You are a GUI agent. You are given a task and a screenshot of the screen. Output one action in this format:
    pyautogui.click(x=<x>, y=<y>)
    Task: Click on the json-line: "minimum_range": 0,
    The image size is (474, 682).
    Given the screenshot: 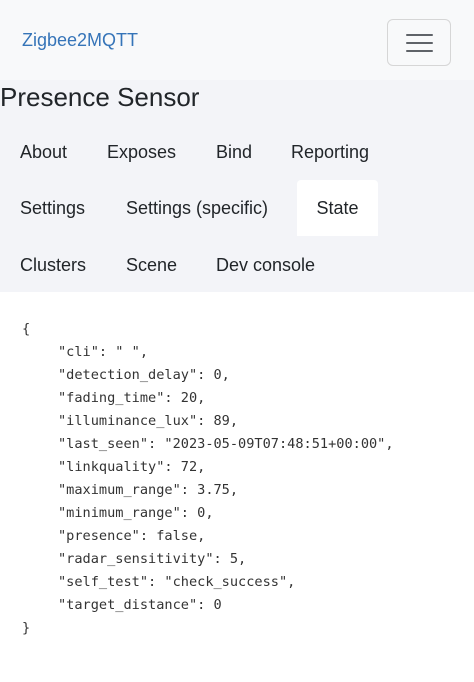 What is the action you would take?
    pyautogui.click(x=136, y=513)
    